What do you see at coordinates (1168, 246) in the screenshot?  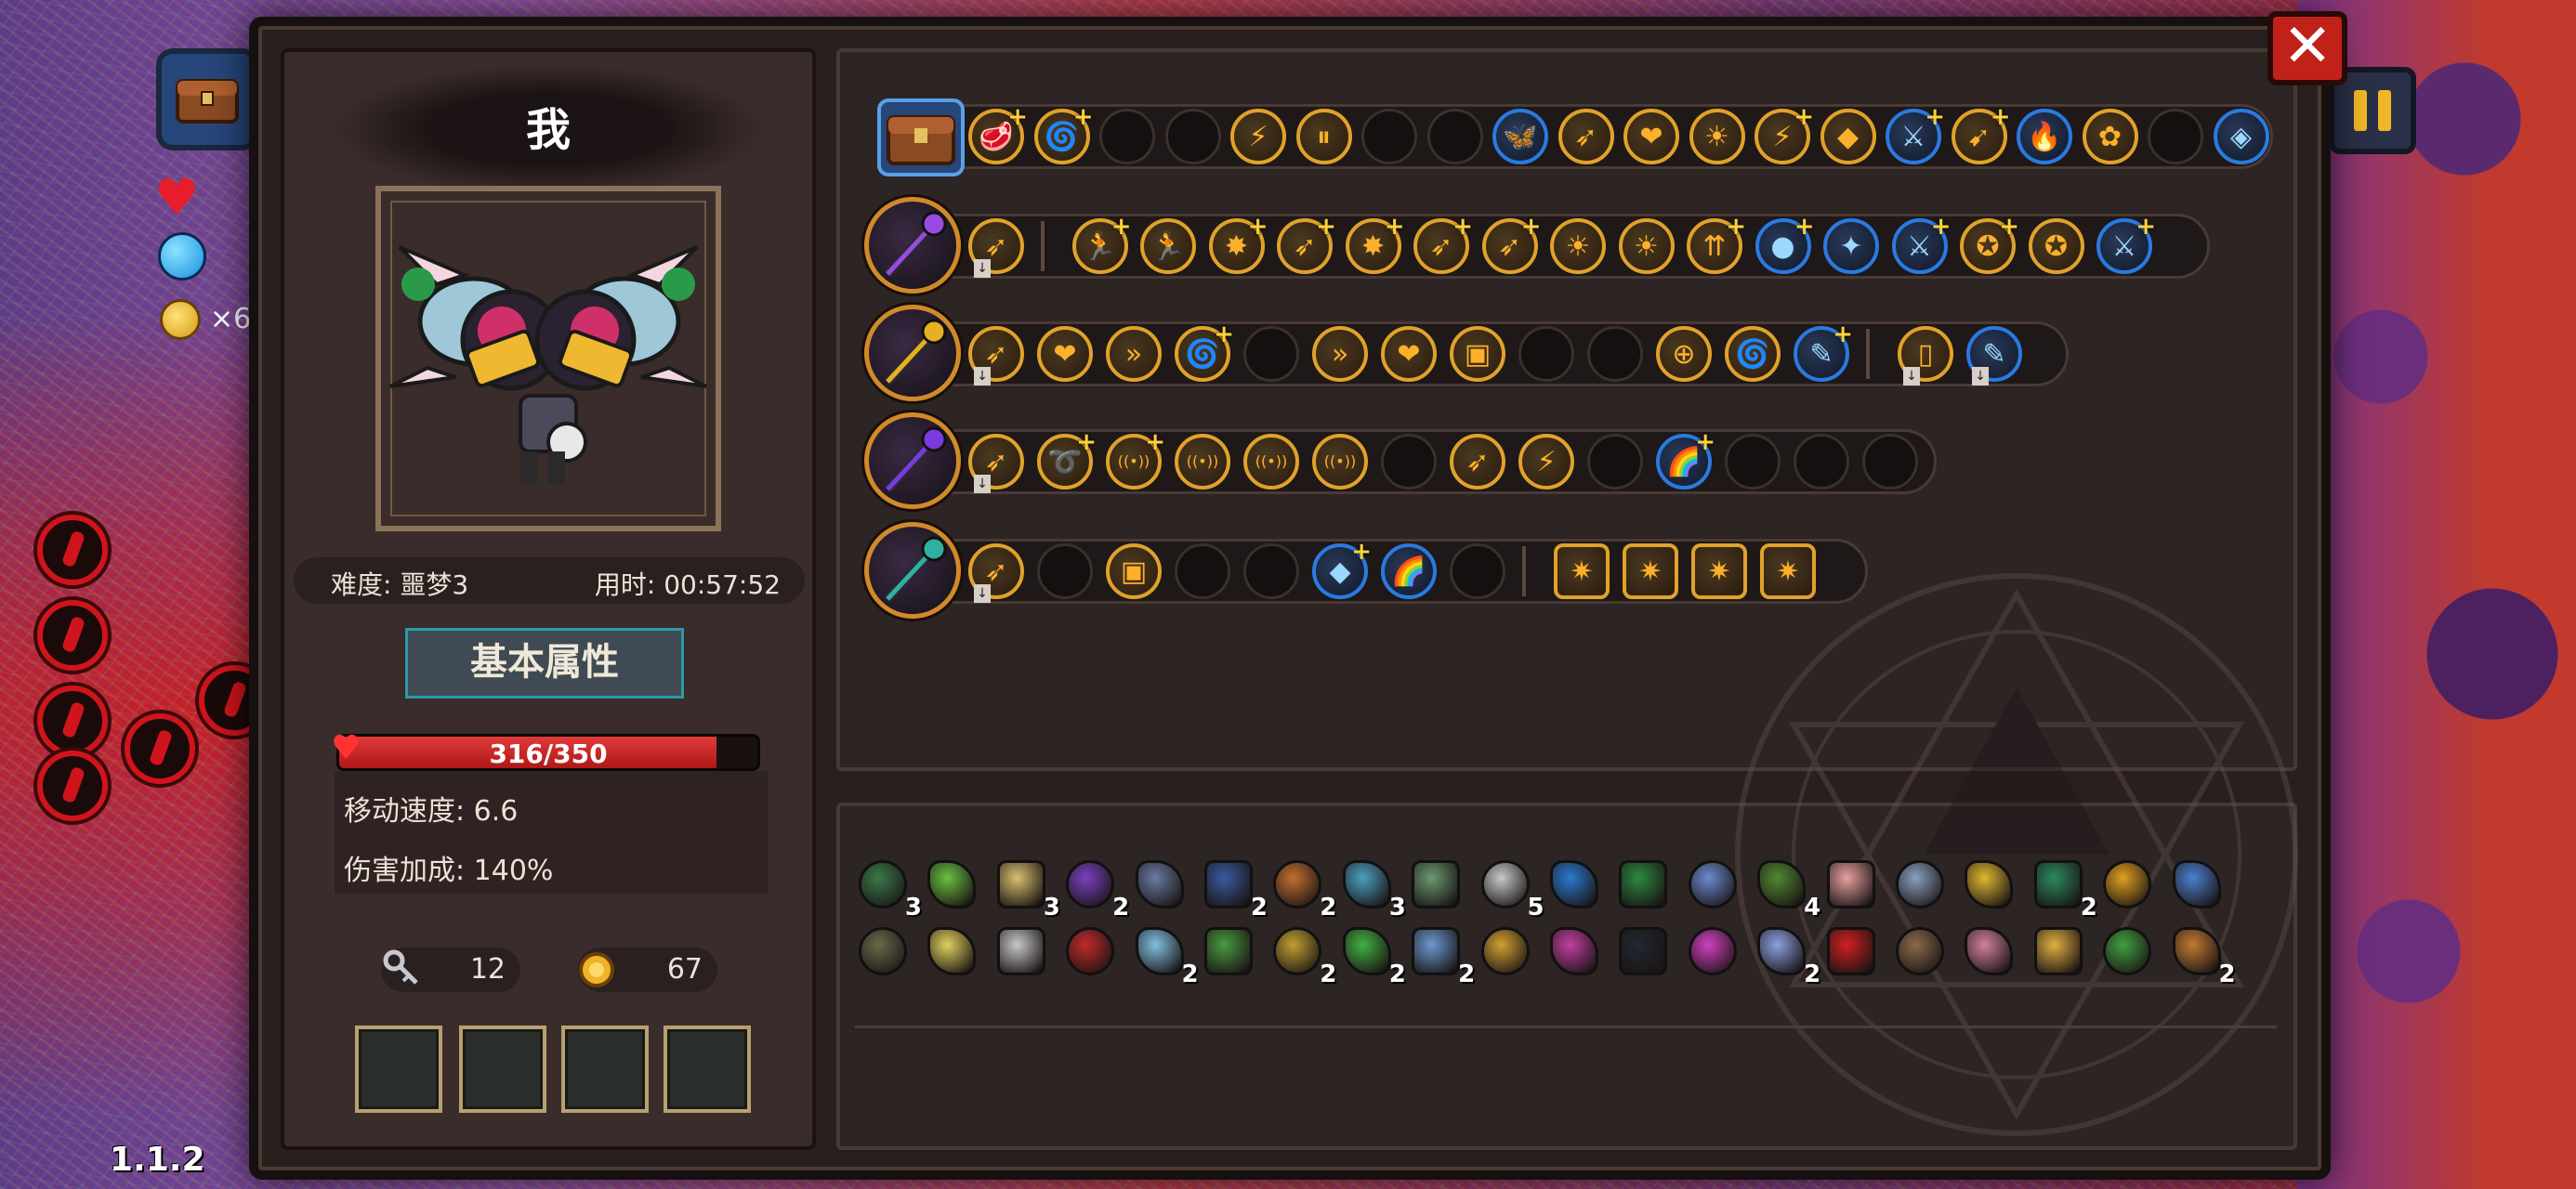 I see `upgrade-slot: 🏃` at bounding box center [1168, 246].